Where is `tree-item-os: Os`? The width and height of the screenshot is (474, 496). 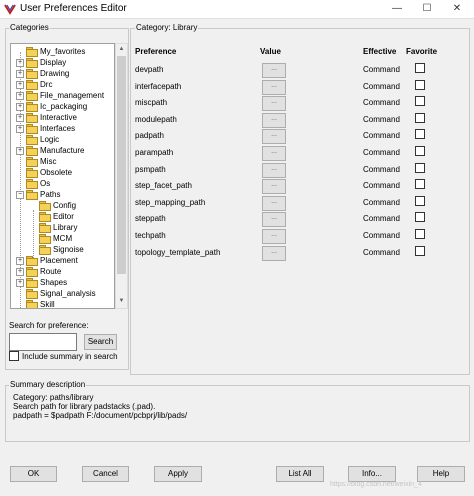 tree-item-os: Os is located at coordinates (61, 183).